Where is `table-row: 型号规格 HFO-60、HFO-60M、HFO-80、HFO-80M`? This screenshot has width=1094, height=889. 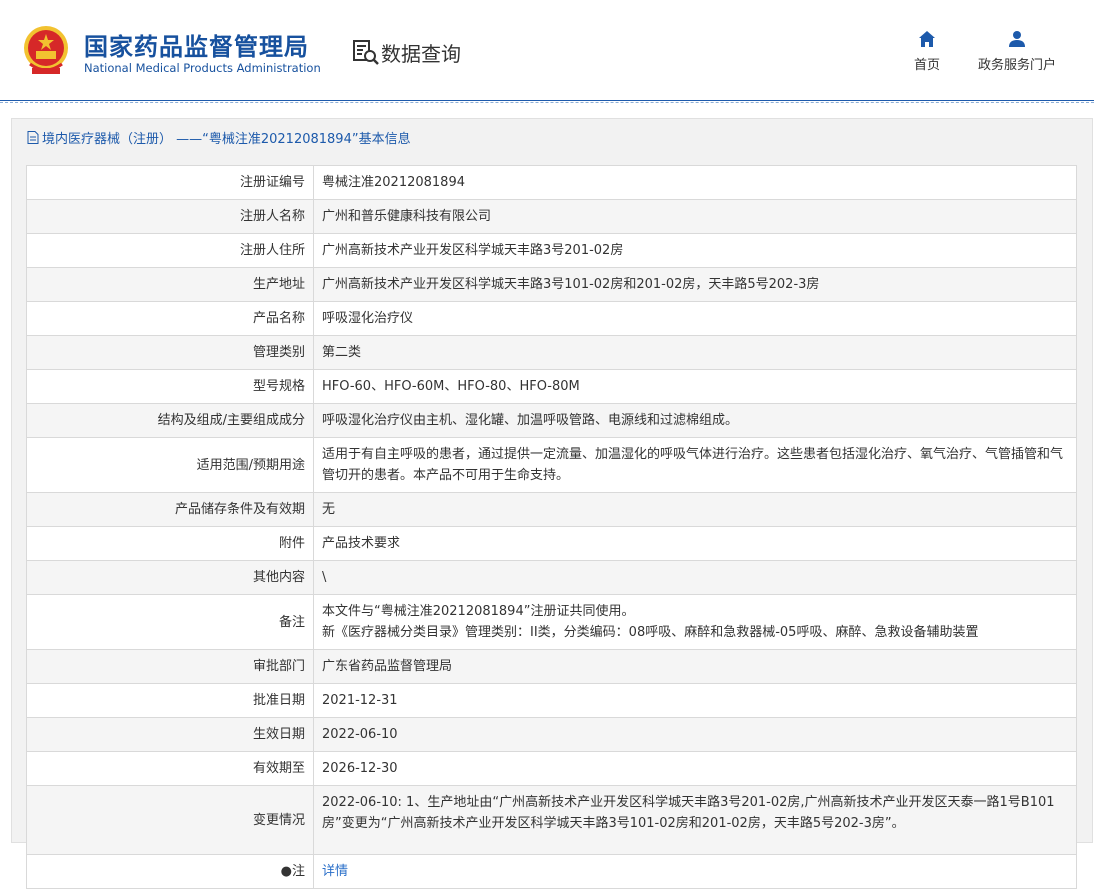 table-row: 型号规格 HFO-60、HFO-60M、HFO-80、HFO-80M is located at coordinates (551, 386).